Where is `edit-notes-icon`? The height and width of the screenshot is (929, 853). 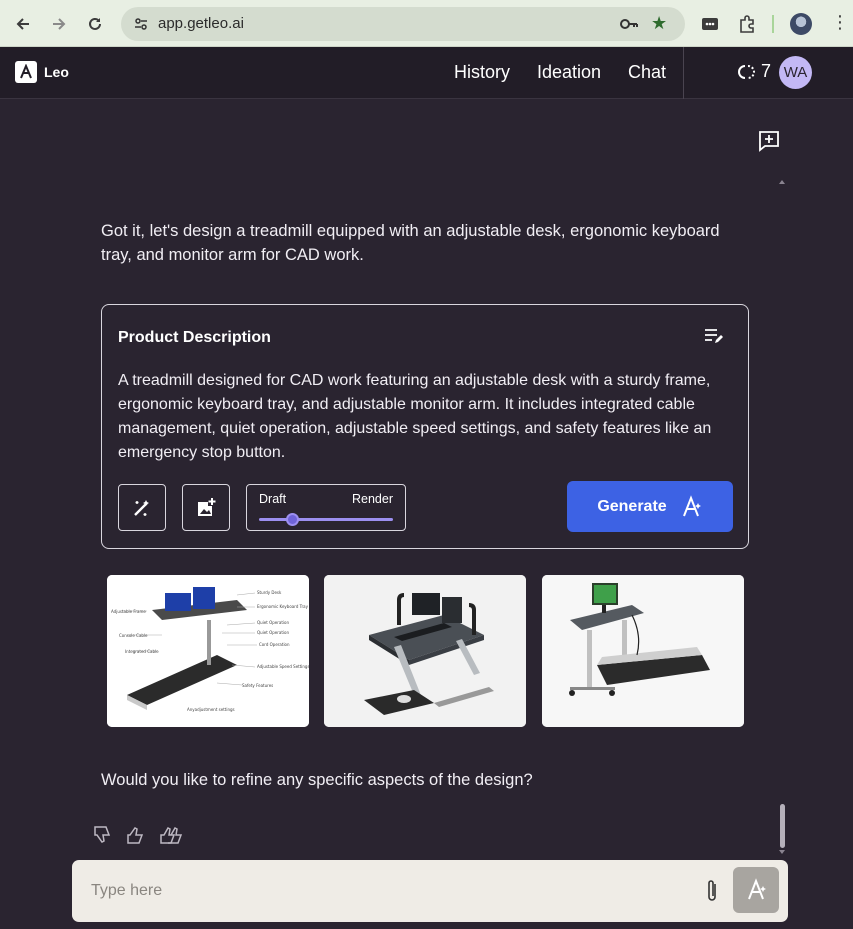 edit-notes-icon is located at coordinates (714, 336).